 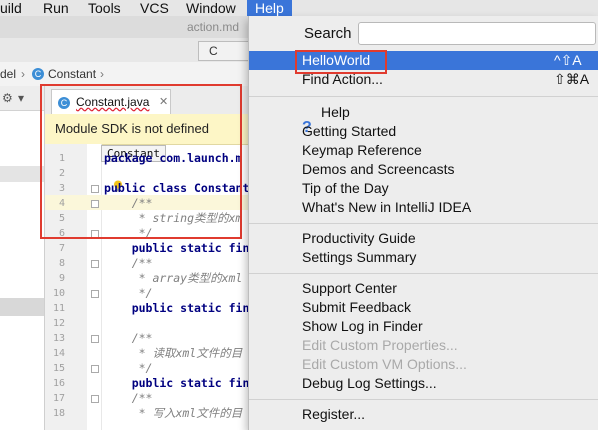 I want to click on shortcut-find-action: ⇧⌘A, so click(x=572, y=79).